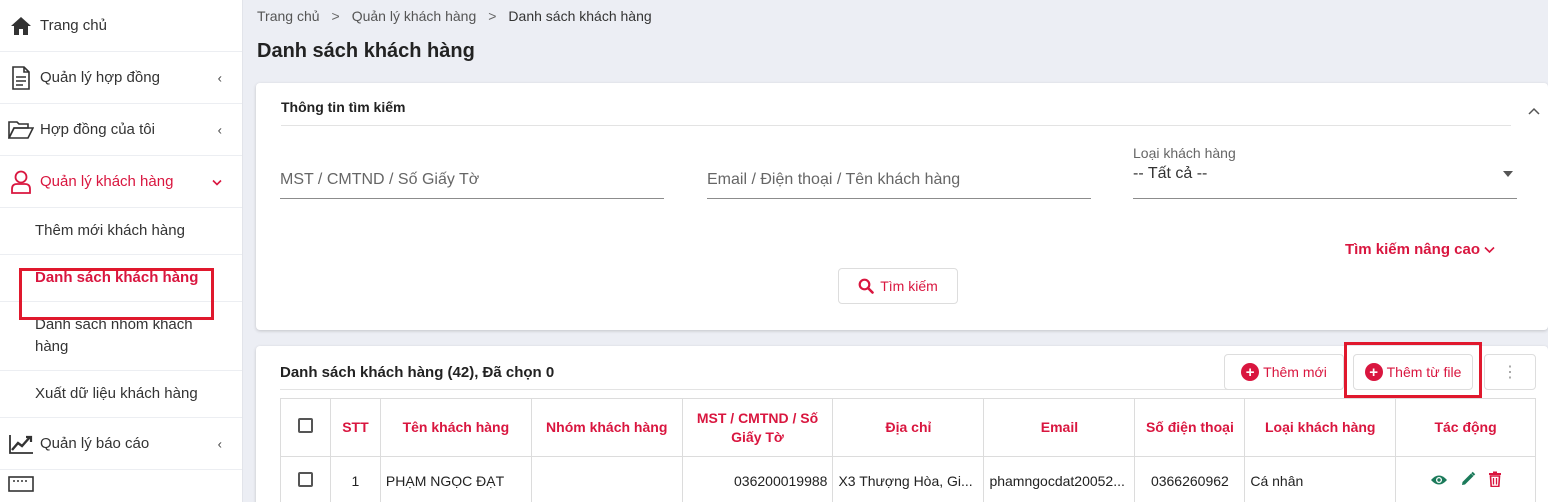 This screenshot has height=502, width=1548. I want to click on customer-list-title: Danh sách khách hàng (42), Đã chọn 0, so click(417, 372).